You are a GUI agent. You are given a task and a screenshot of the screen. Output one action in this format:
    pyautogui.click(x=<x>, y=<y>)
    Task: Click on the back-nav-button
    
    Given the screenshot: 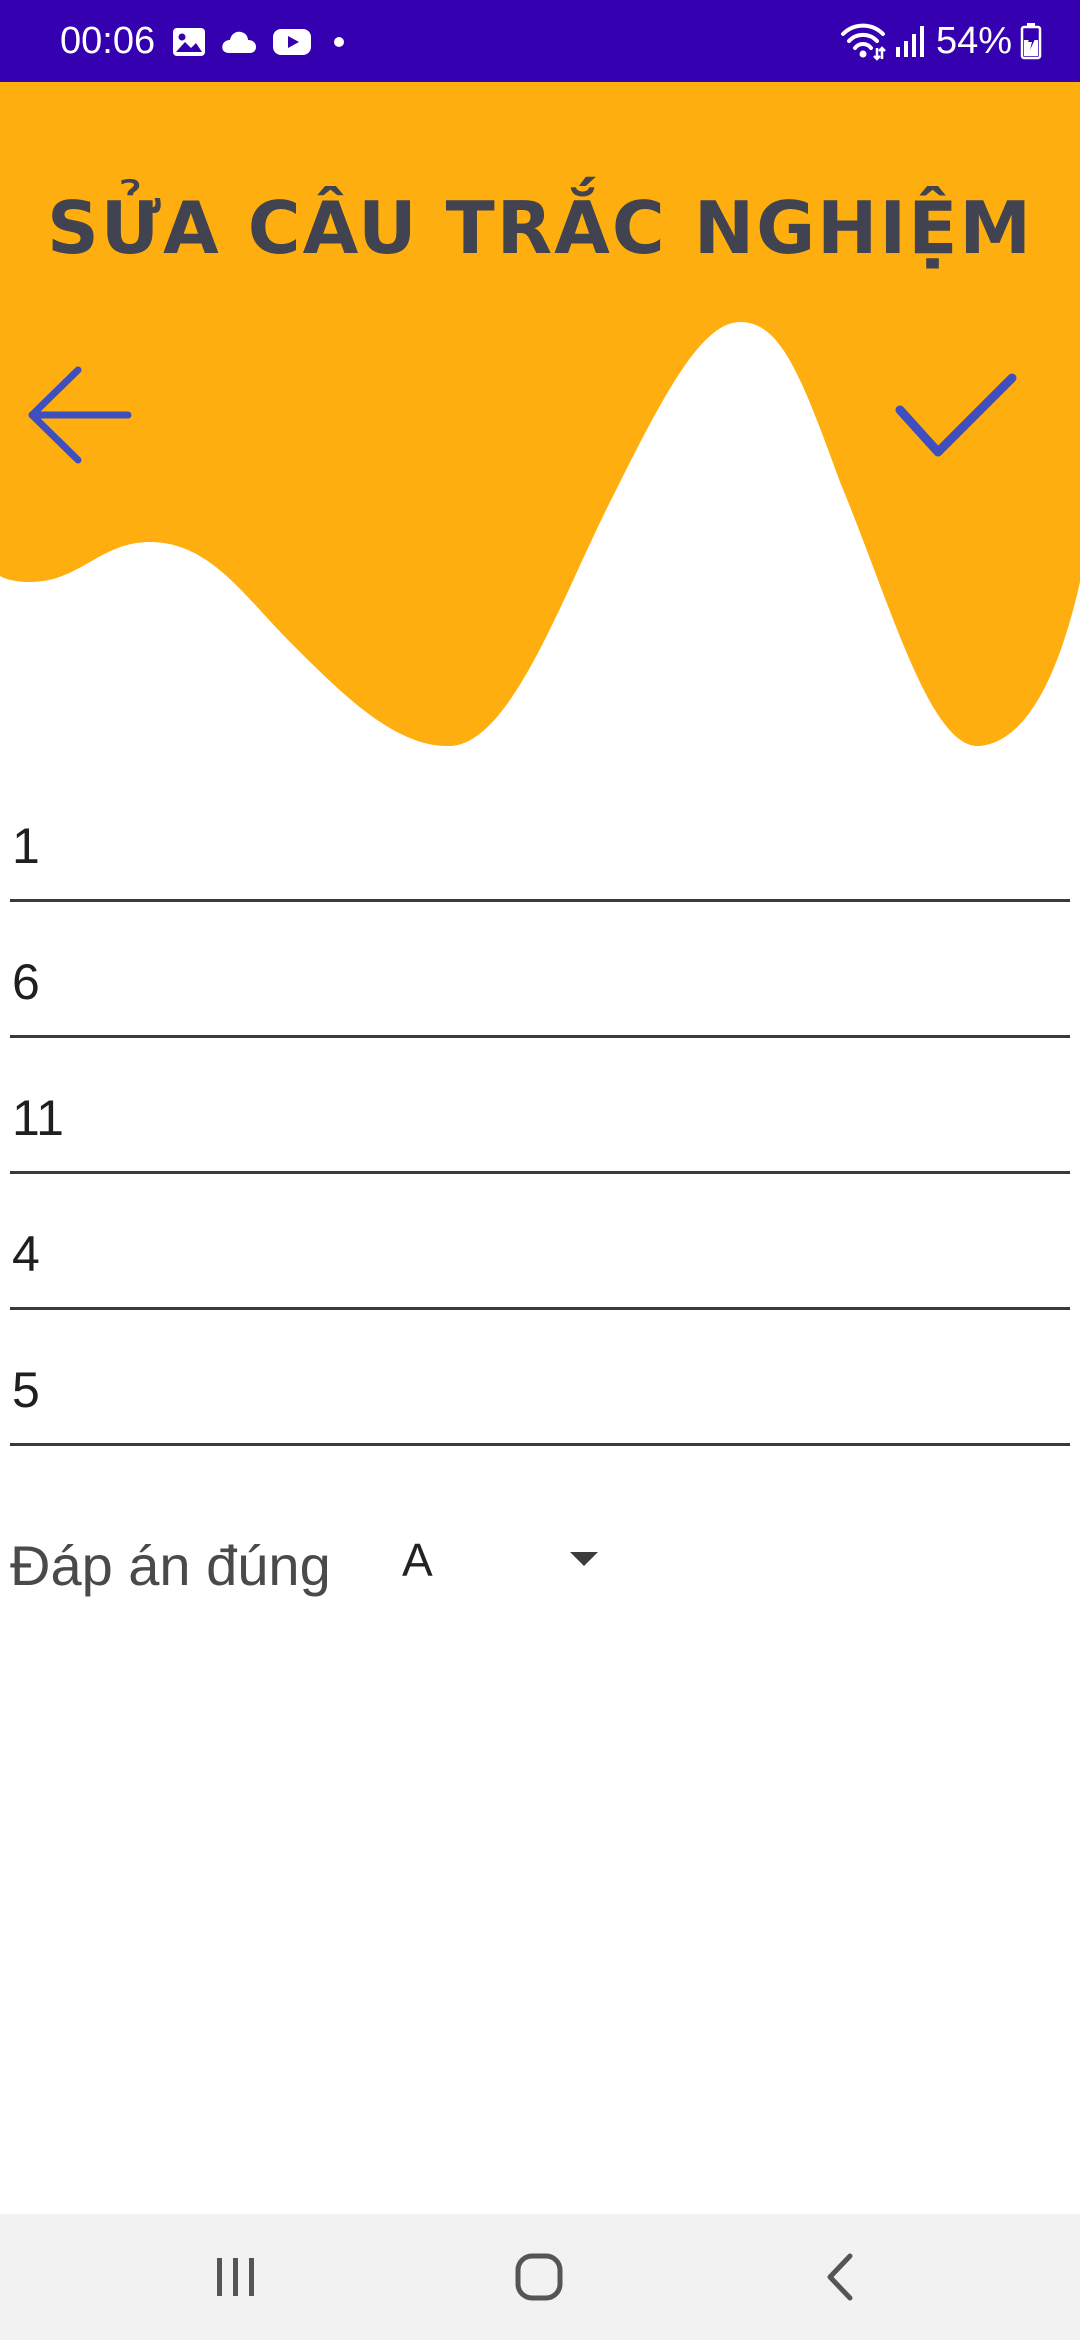 What is the action you would take?
    pyautogui.click(x=840, y=2277)
    